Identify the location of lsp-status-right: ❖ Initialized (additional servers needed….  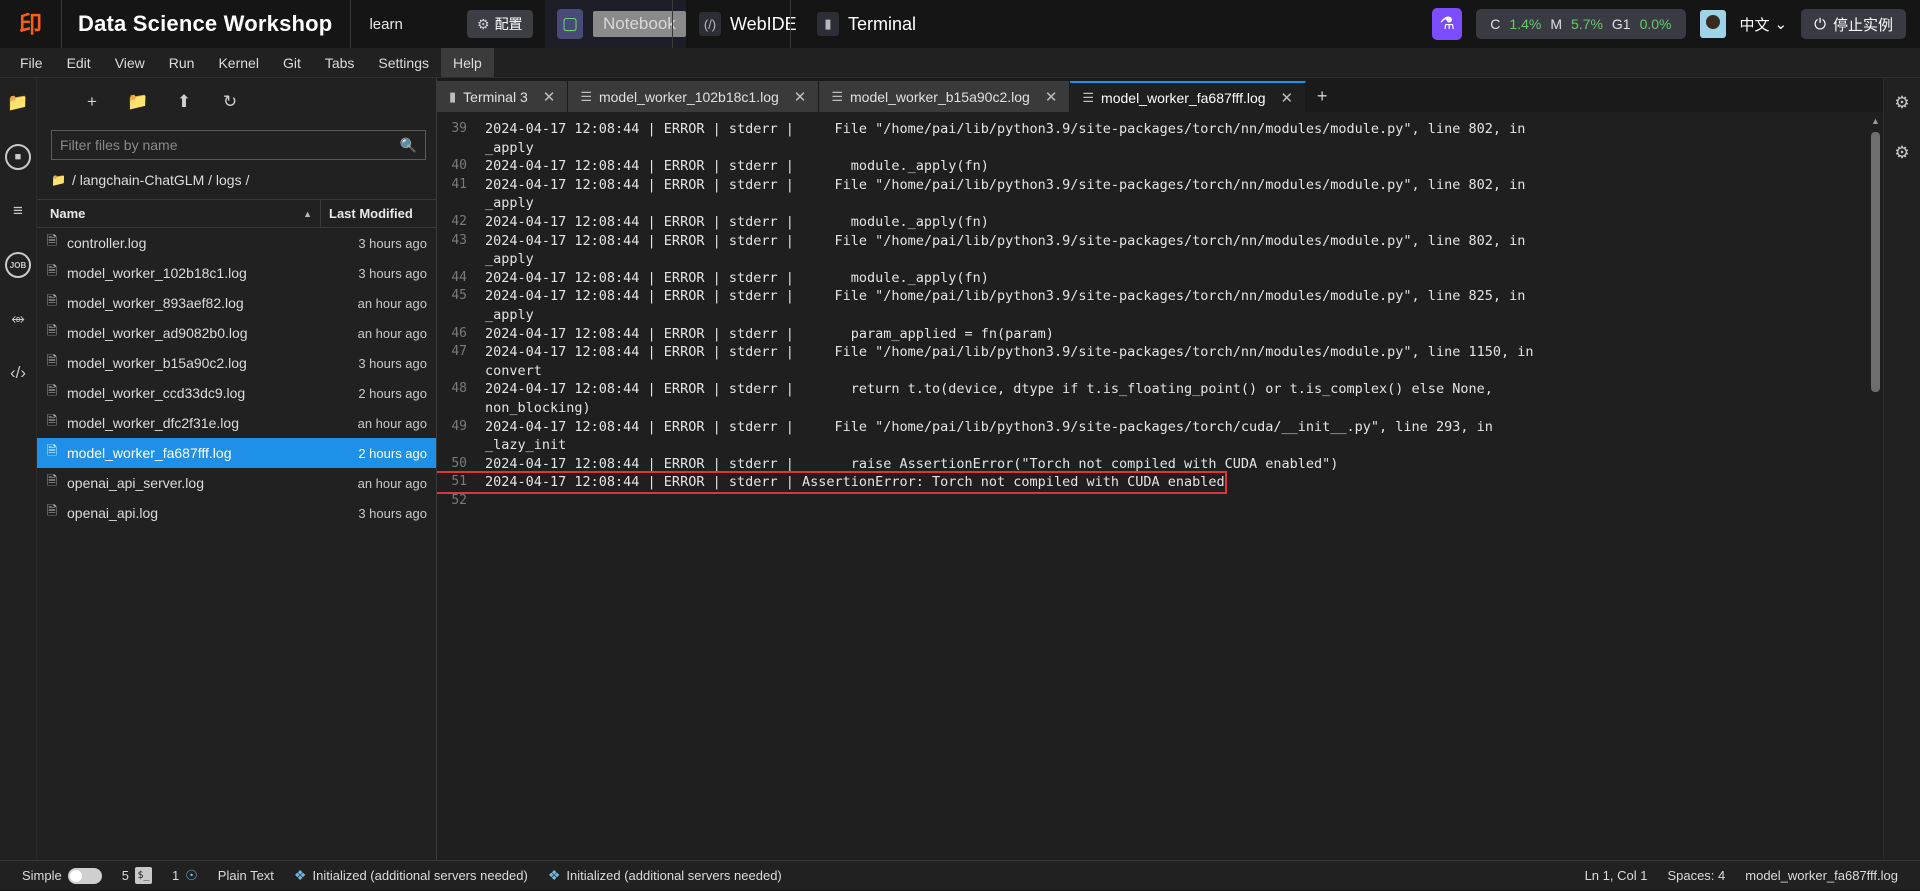
(665, 876).